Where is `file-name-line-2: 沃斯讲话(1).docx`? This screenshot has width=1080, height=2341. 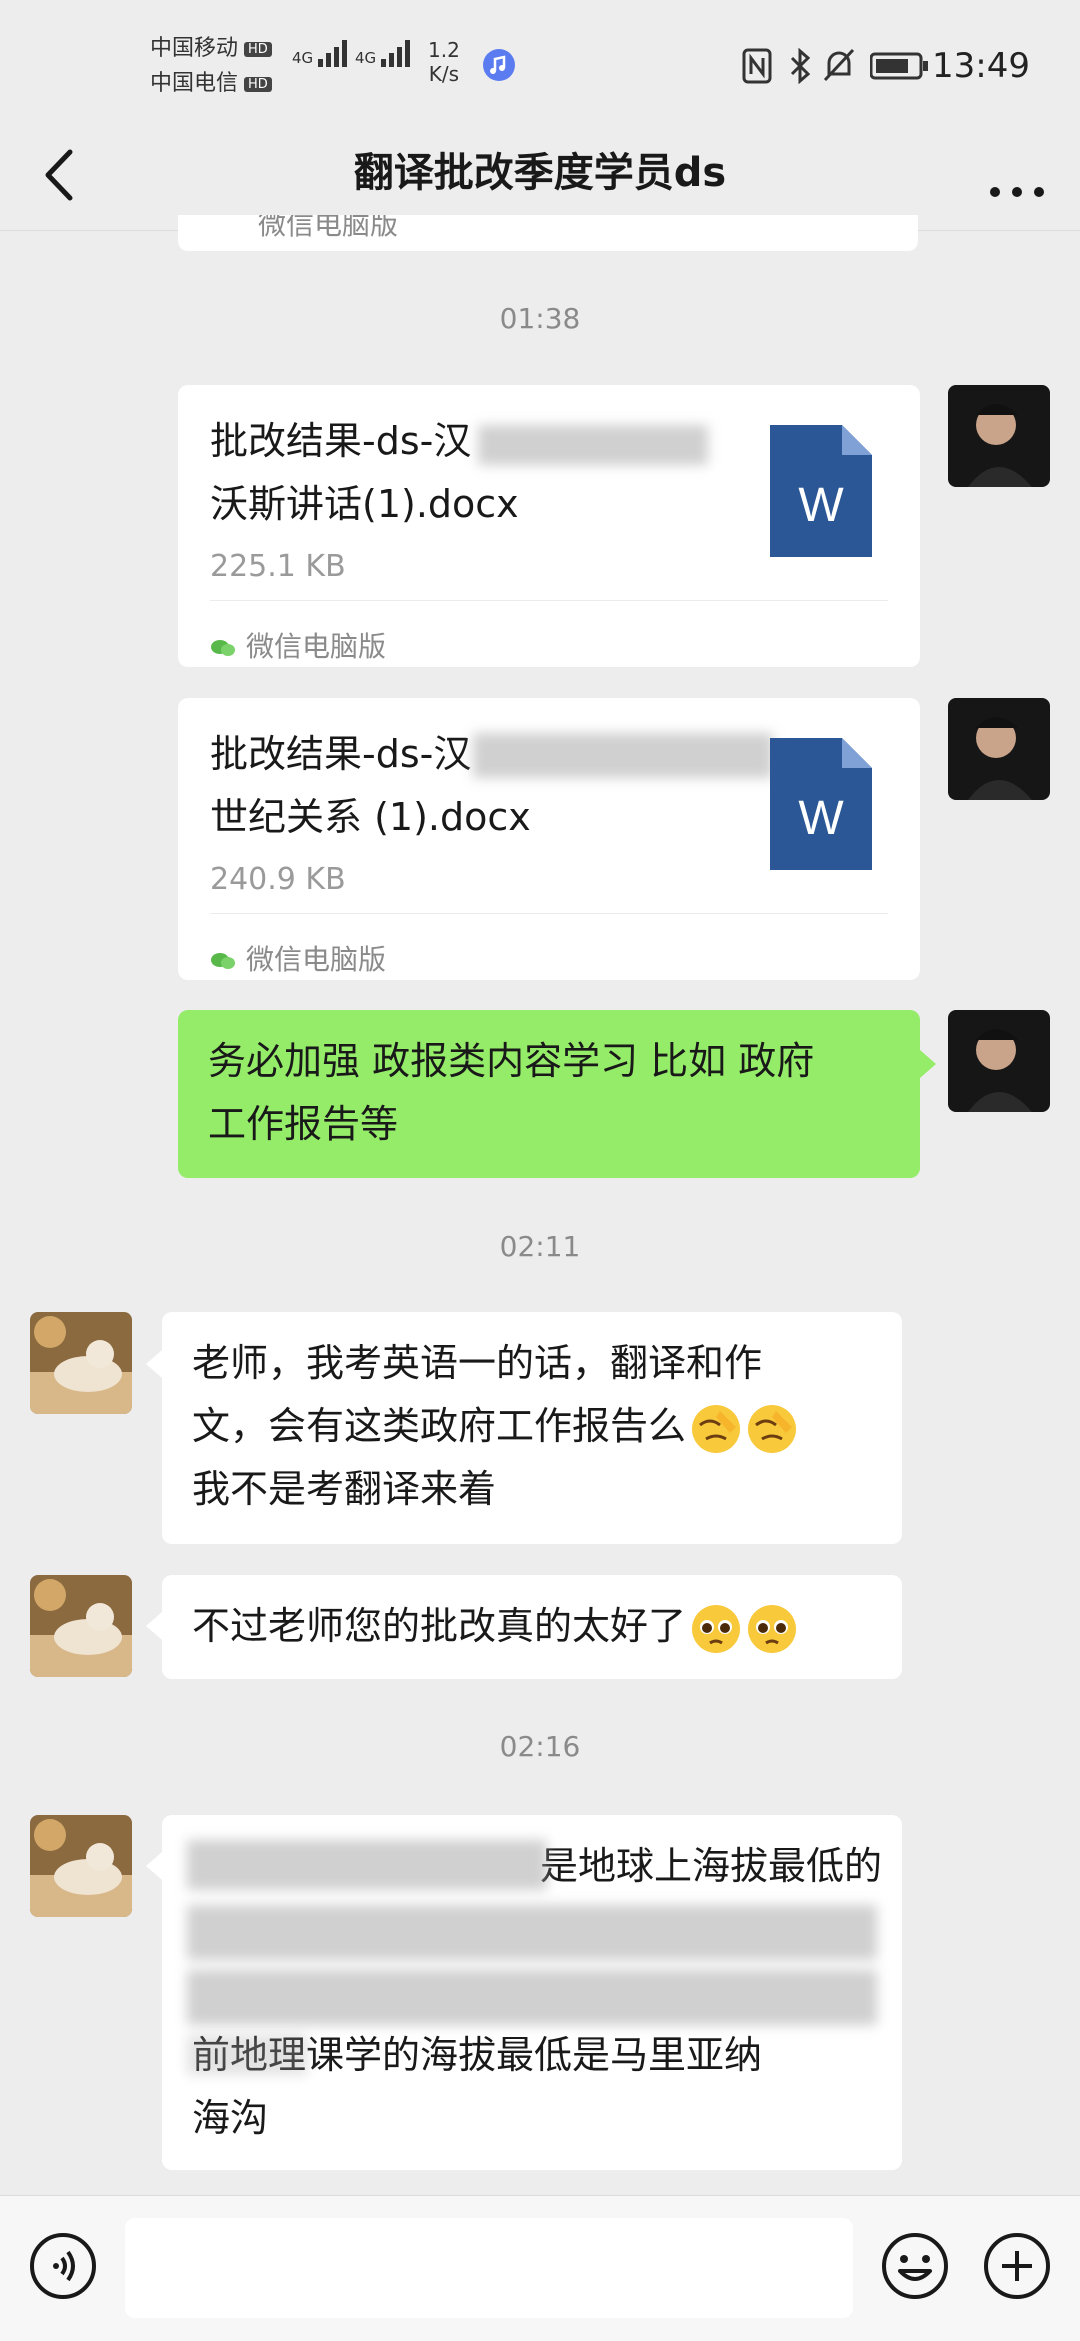
file-name-line-2: 沃斯讲话(1).docx is located at coordinates (364, 504).